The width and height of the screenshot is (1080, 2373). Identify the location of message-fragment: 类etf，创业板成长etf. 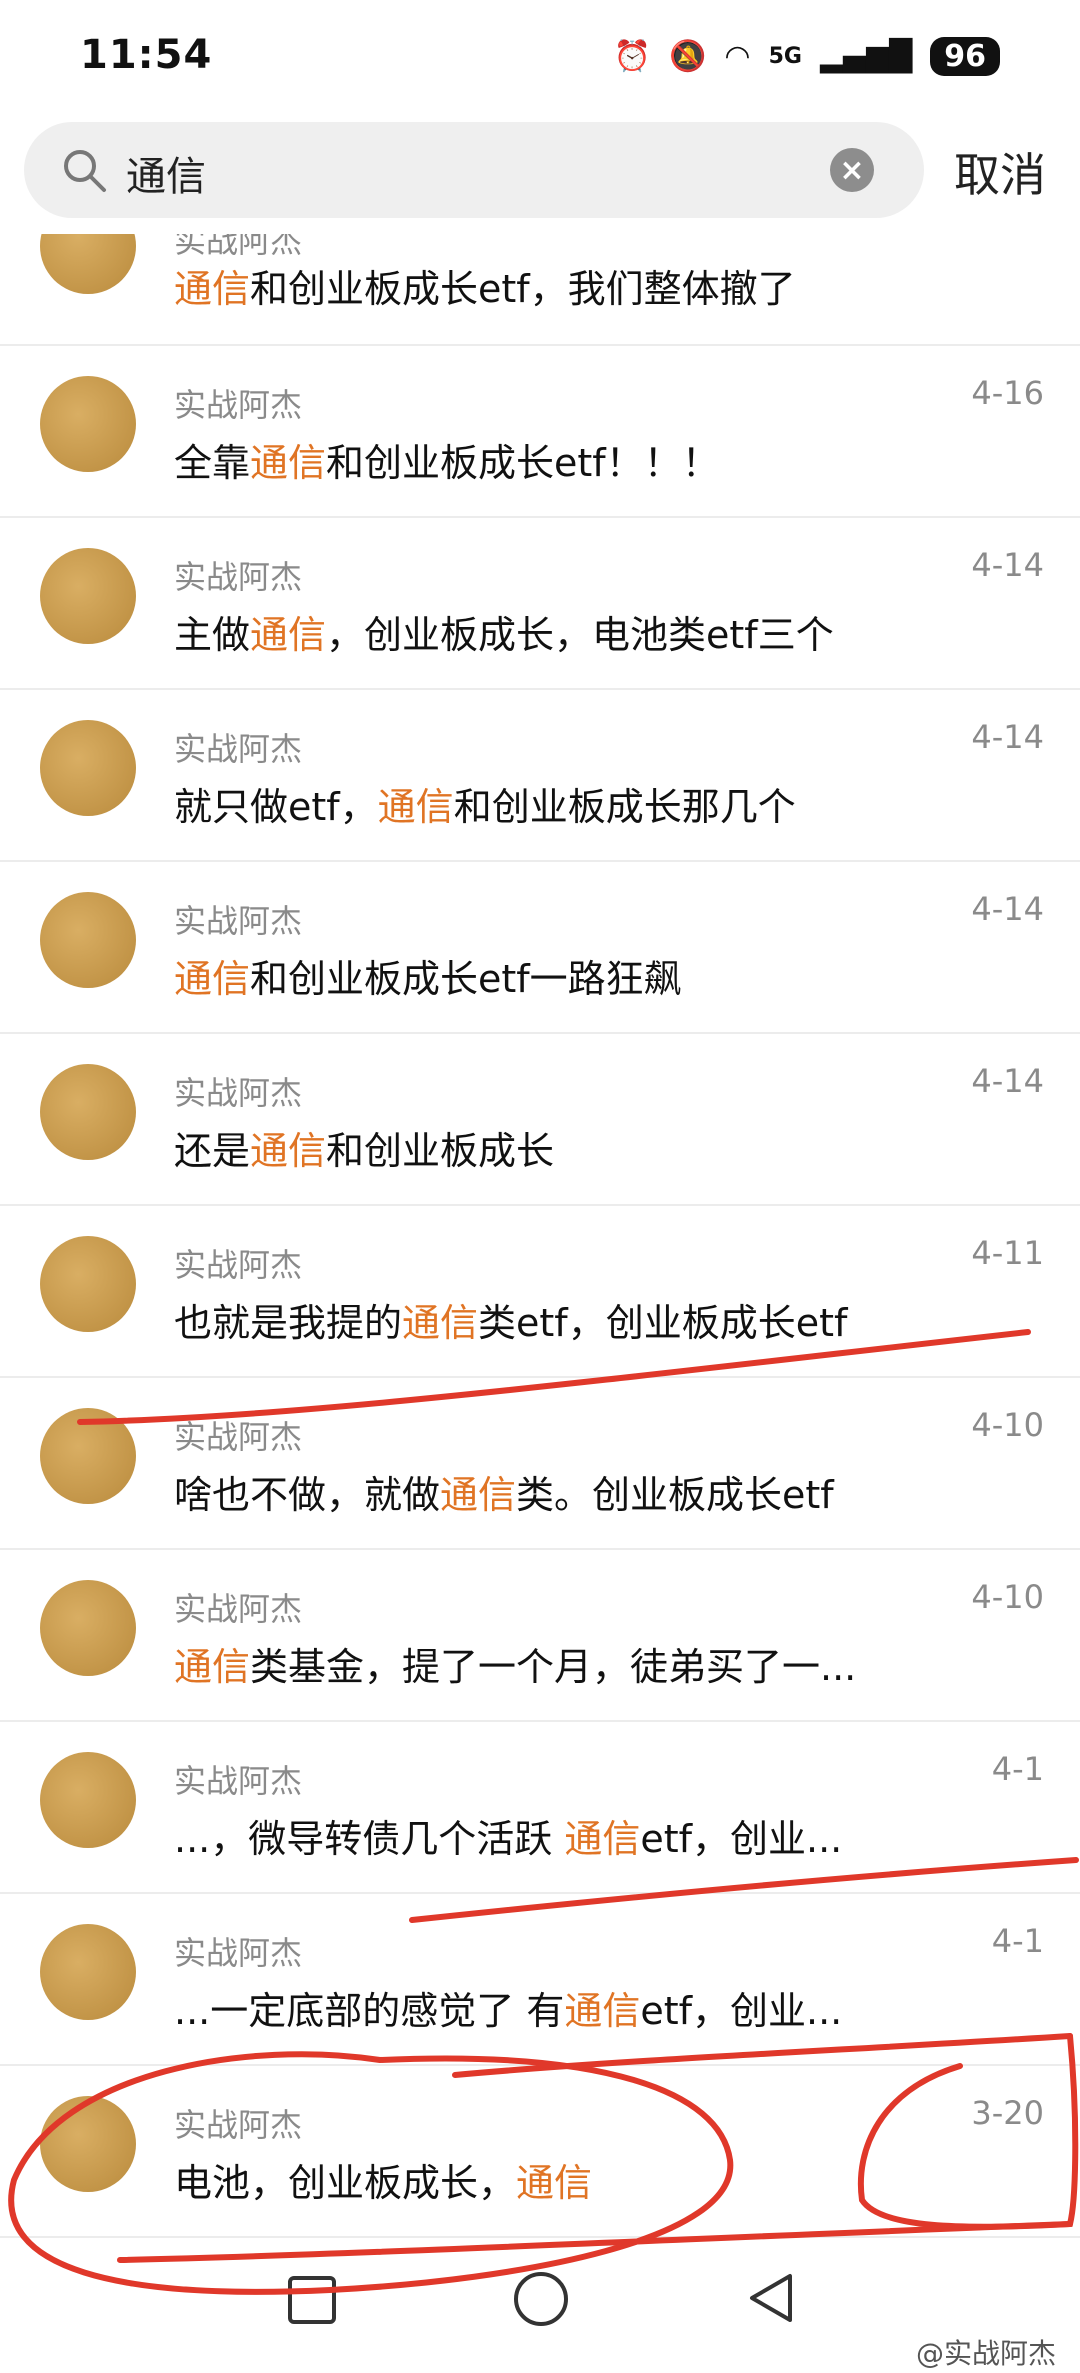
(663, 1323).